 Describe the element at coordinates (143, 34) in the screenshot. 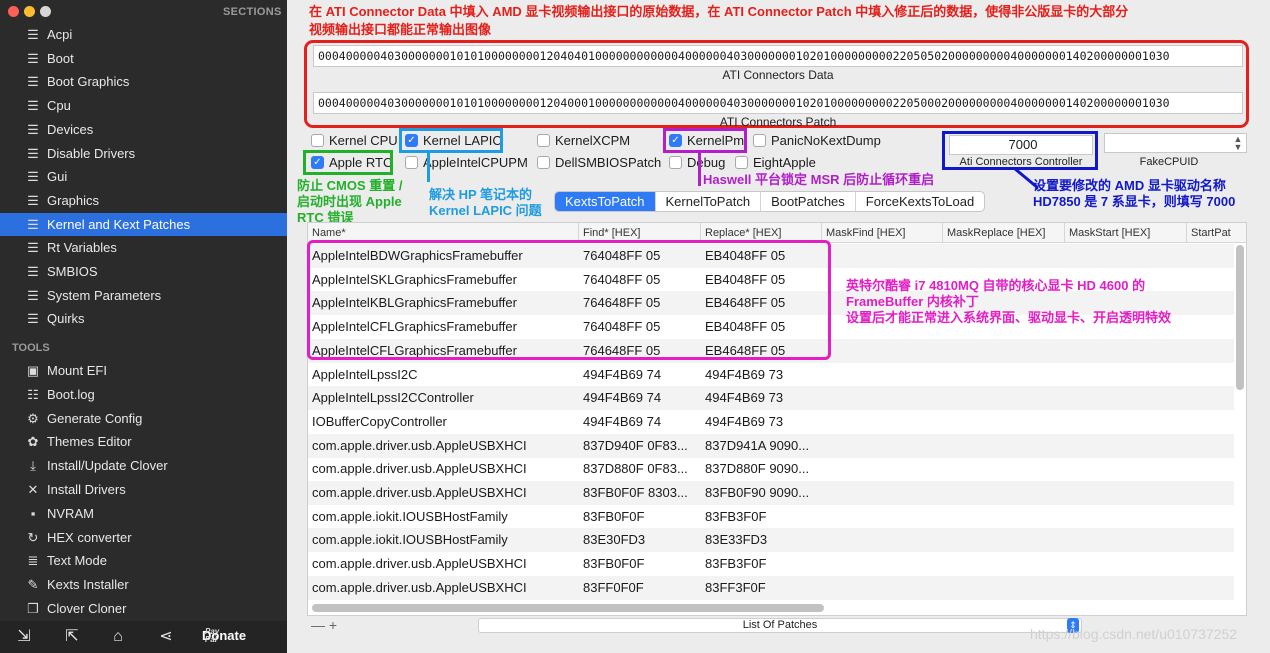

I see `sidebar-item-acpi: ☰ Acpi` at that location.